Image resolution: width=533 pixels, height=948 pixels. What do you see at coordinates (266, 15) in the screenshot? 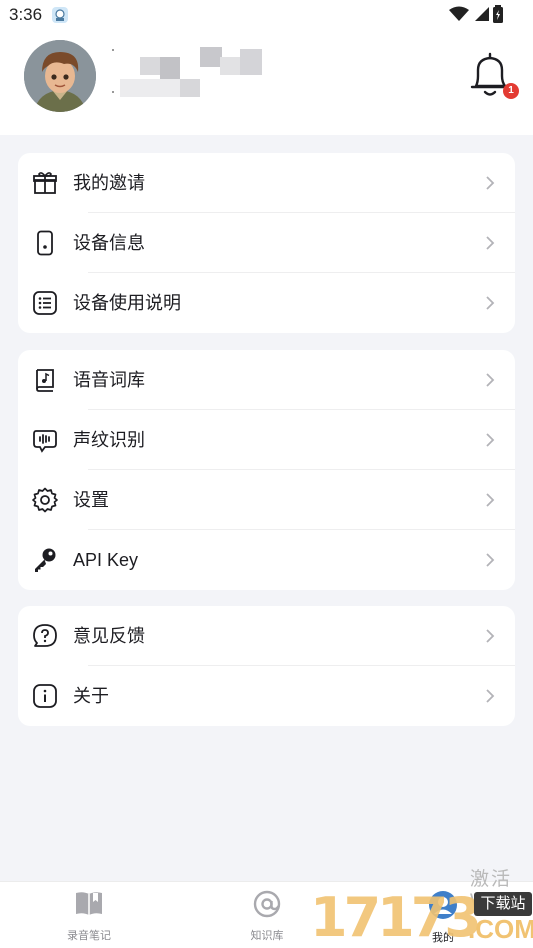
I see `status-bar: 3:36` at bounding box center [266, 15].